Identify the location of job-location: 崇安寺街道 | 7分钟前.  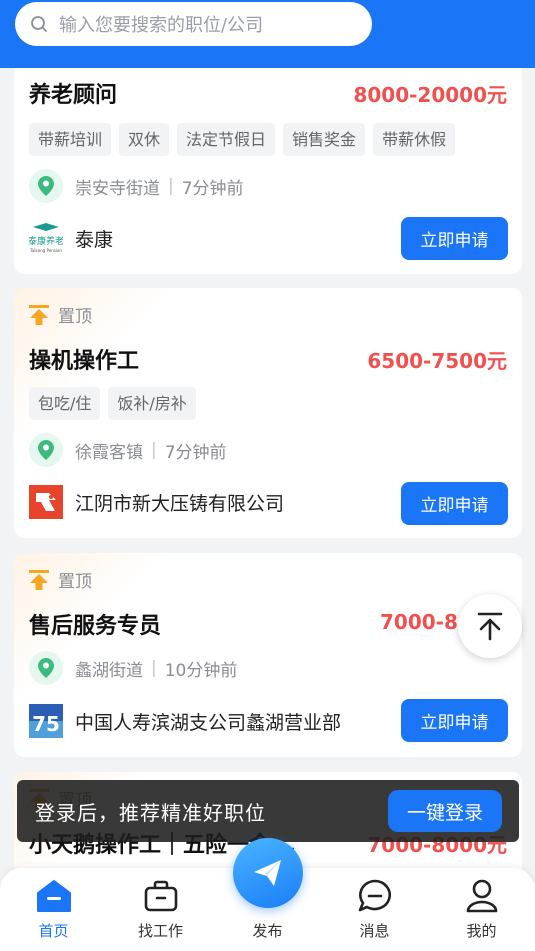
(136, 186).